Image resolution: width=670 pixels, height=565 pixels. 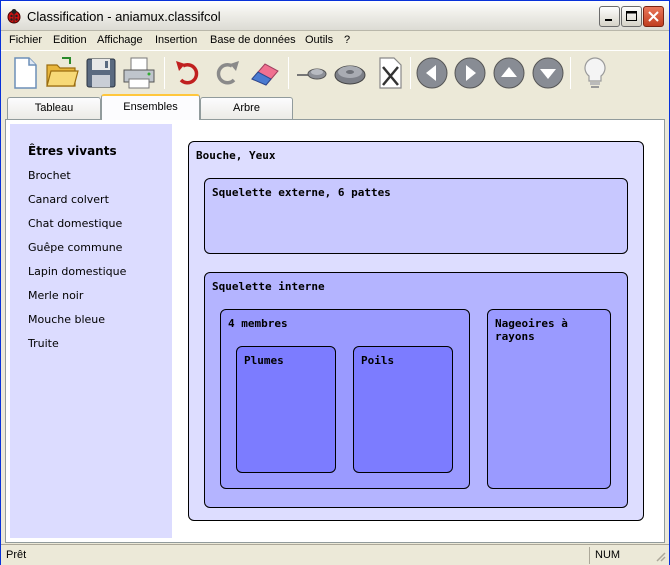 What do you see at coordinates (620, 555) in the screenshot?
I see `num-lock-indicator: NUM` at bounding box center [620, 555].